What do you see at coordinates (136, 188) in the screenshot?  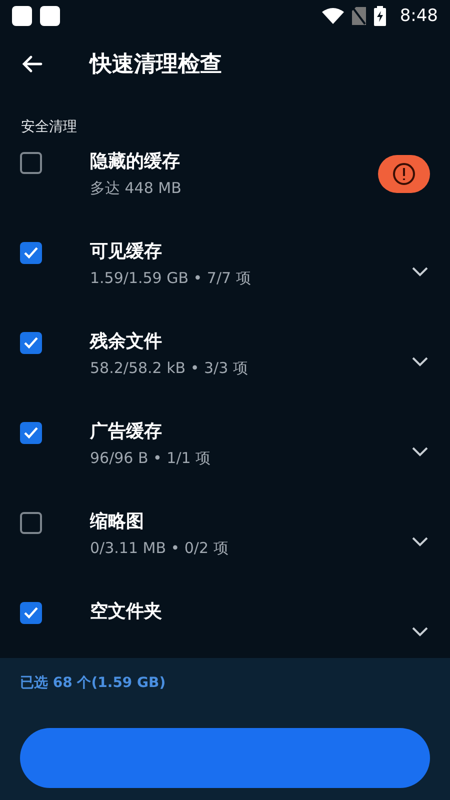 I see `item-subtitle: 多达 448 MB` at bounding box center [136, 188].